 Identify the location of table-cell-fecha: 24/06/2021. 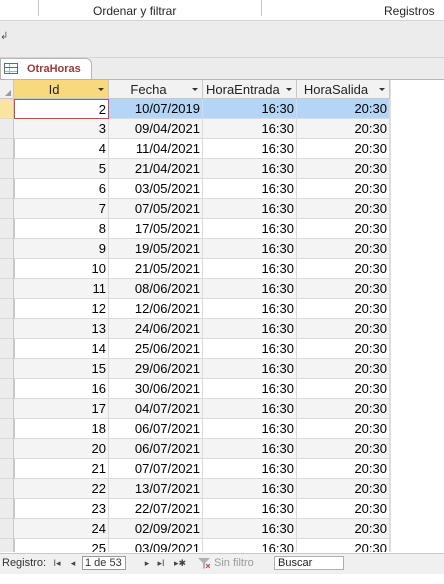
(156, 329).